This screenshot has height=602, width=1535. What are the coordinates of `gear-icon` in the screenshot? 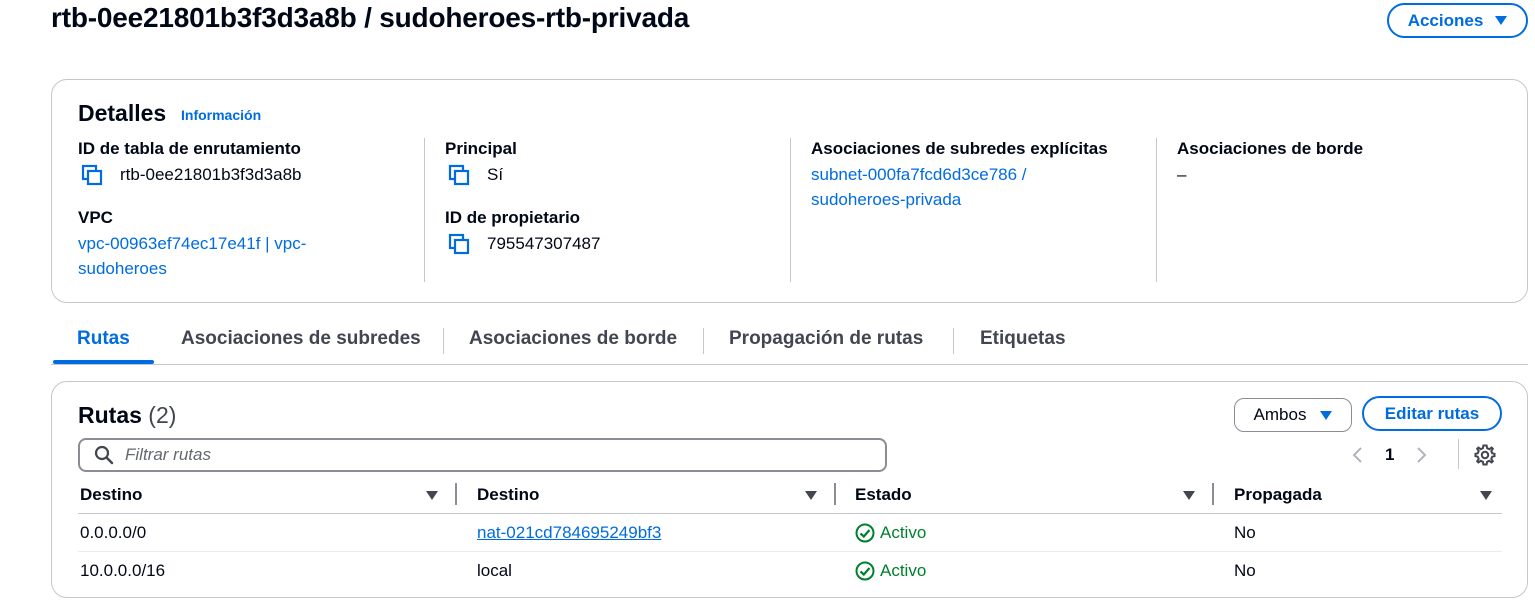 It's located at (1485, 455).